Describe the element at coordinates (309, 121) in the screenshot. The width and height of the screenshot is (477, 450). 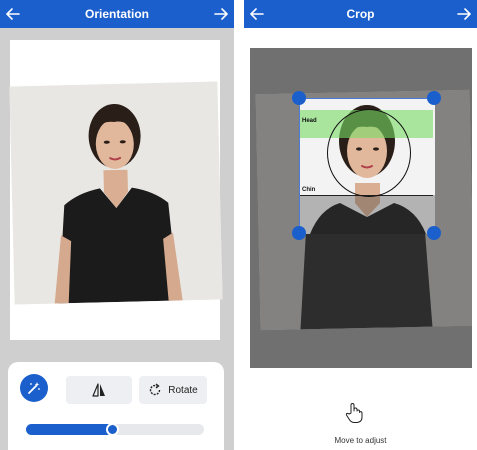
I see `head-label: Head` at that location.